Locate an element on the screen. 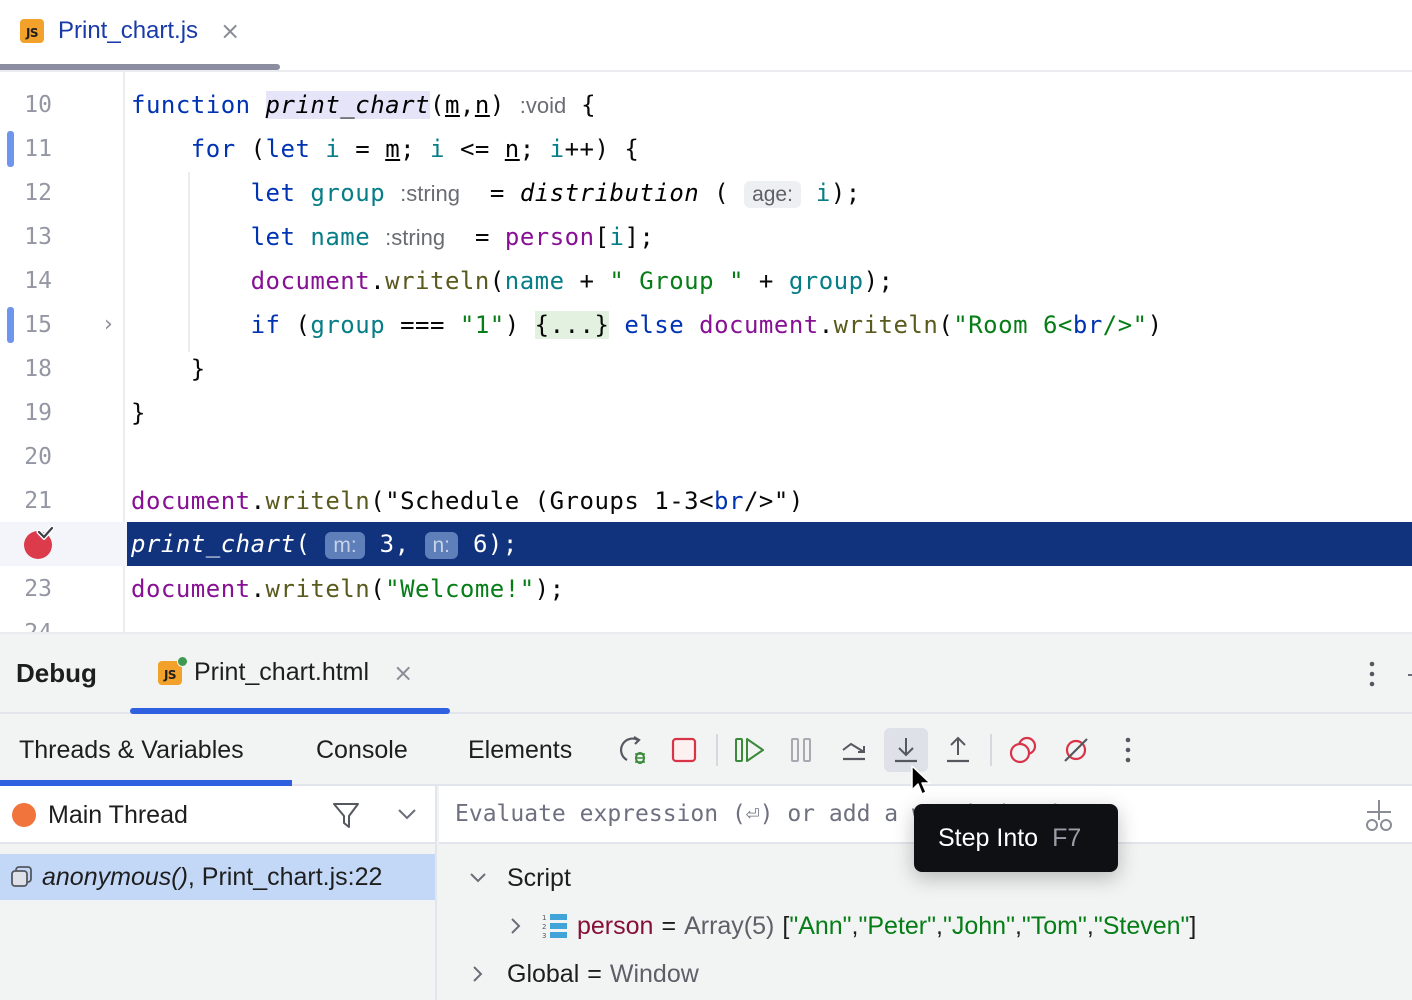  hide-panel-icon is located at coordinates (1410, 675).